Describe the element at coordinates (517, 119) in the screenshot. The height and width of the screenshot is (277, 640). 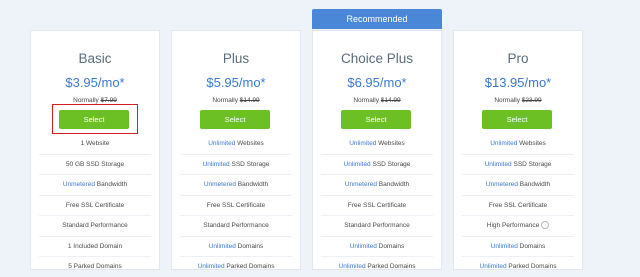
I see `select-pro-button: Select` at that location.